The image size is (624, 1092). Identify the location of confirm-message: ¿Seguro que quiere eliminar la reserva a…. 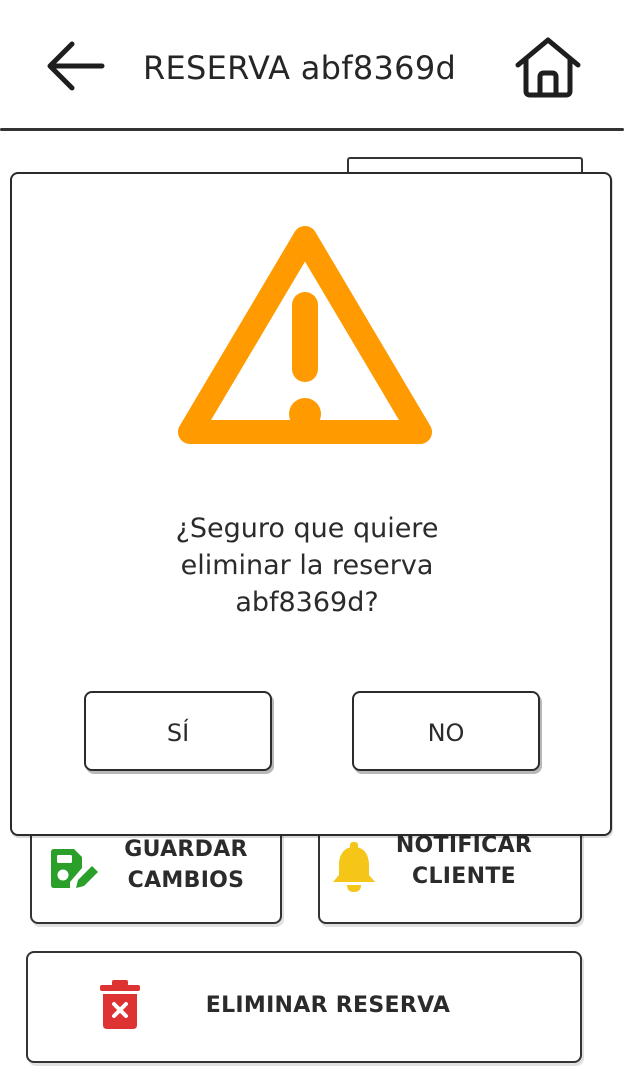
(307, 565).